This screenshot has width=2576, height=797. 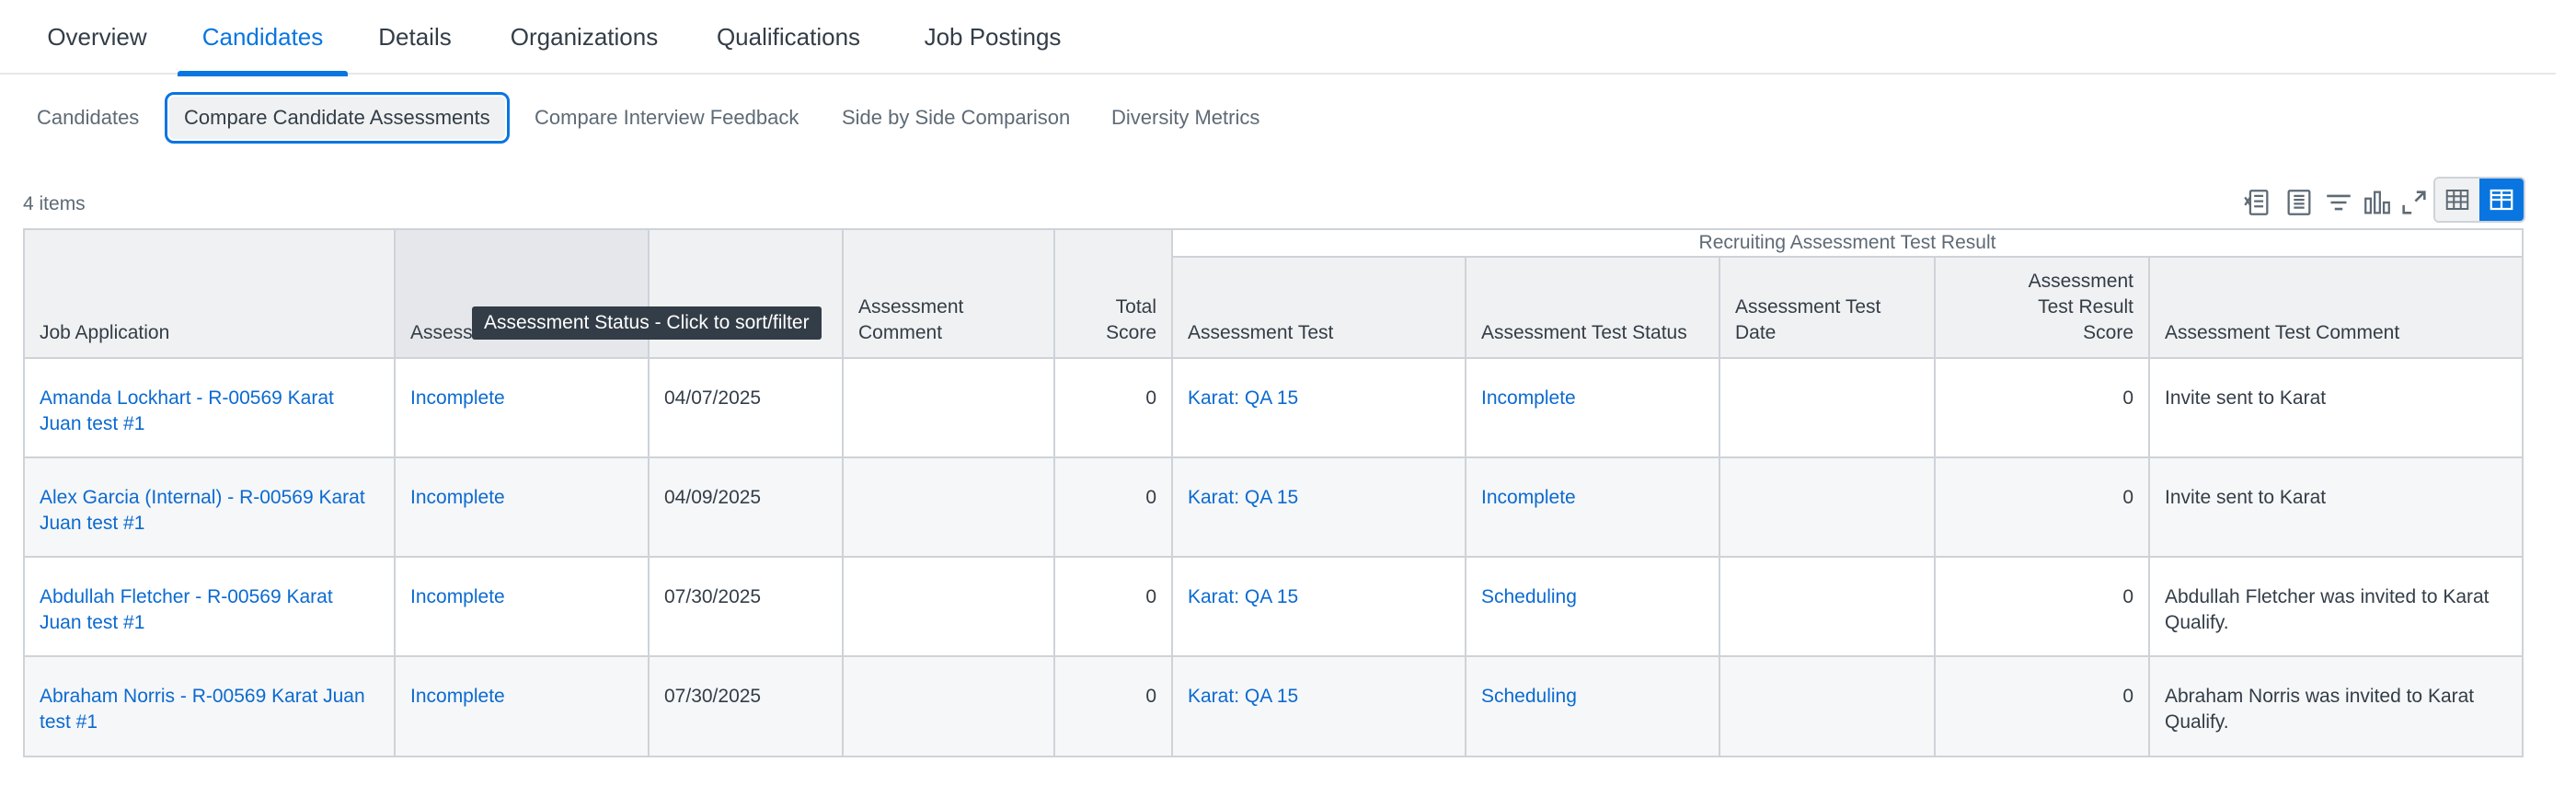 What do you see at coordinates (2457, 200) in the screenshot?
I see `table-view-button` at bounding box center [2457, 200].